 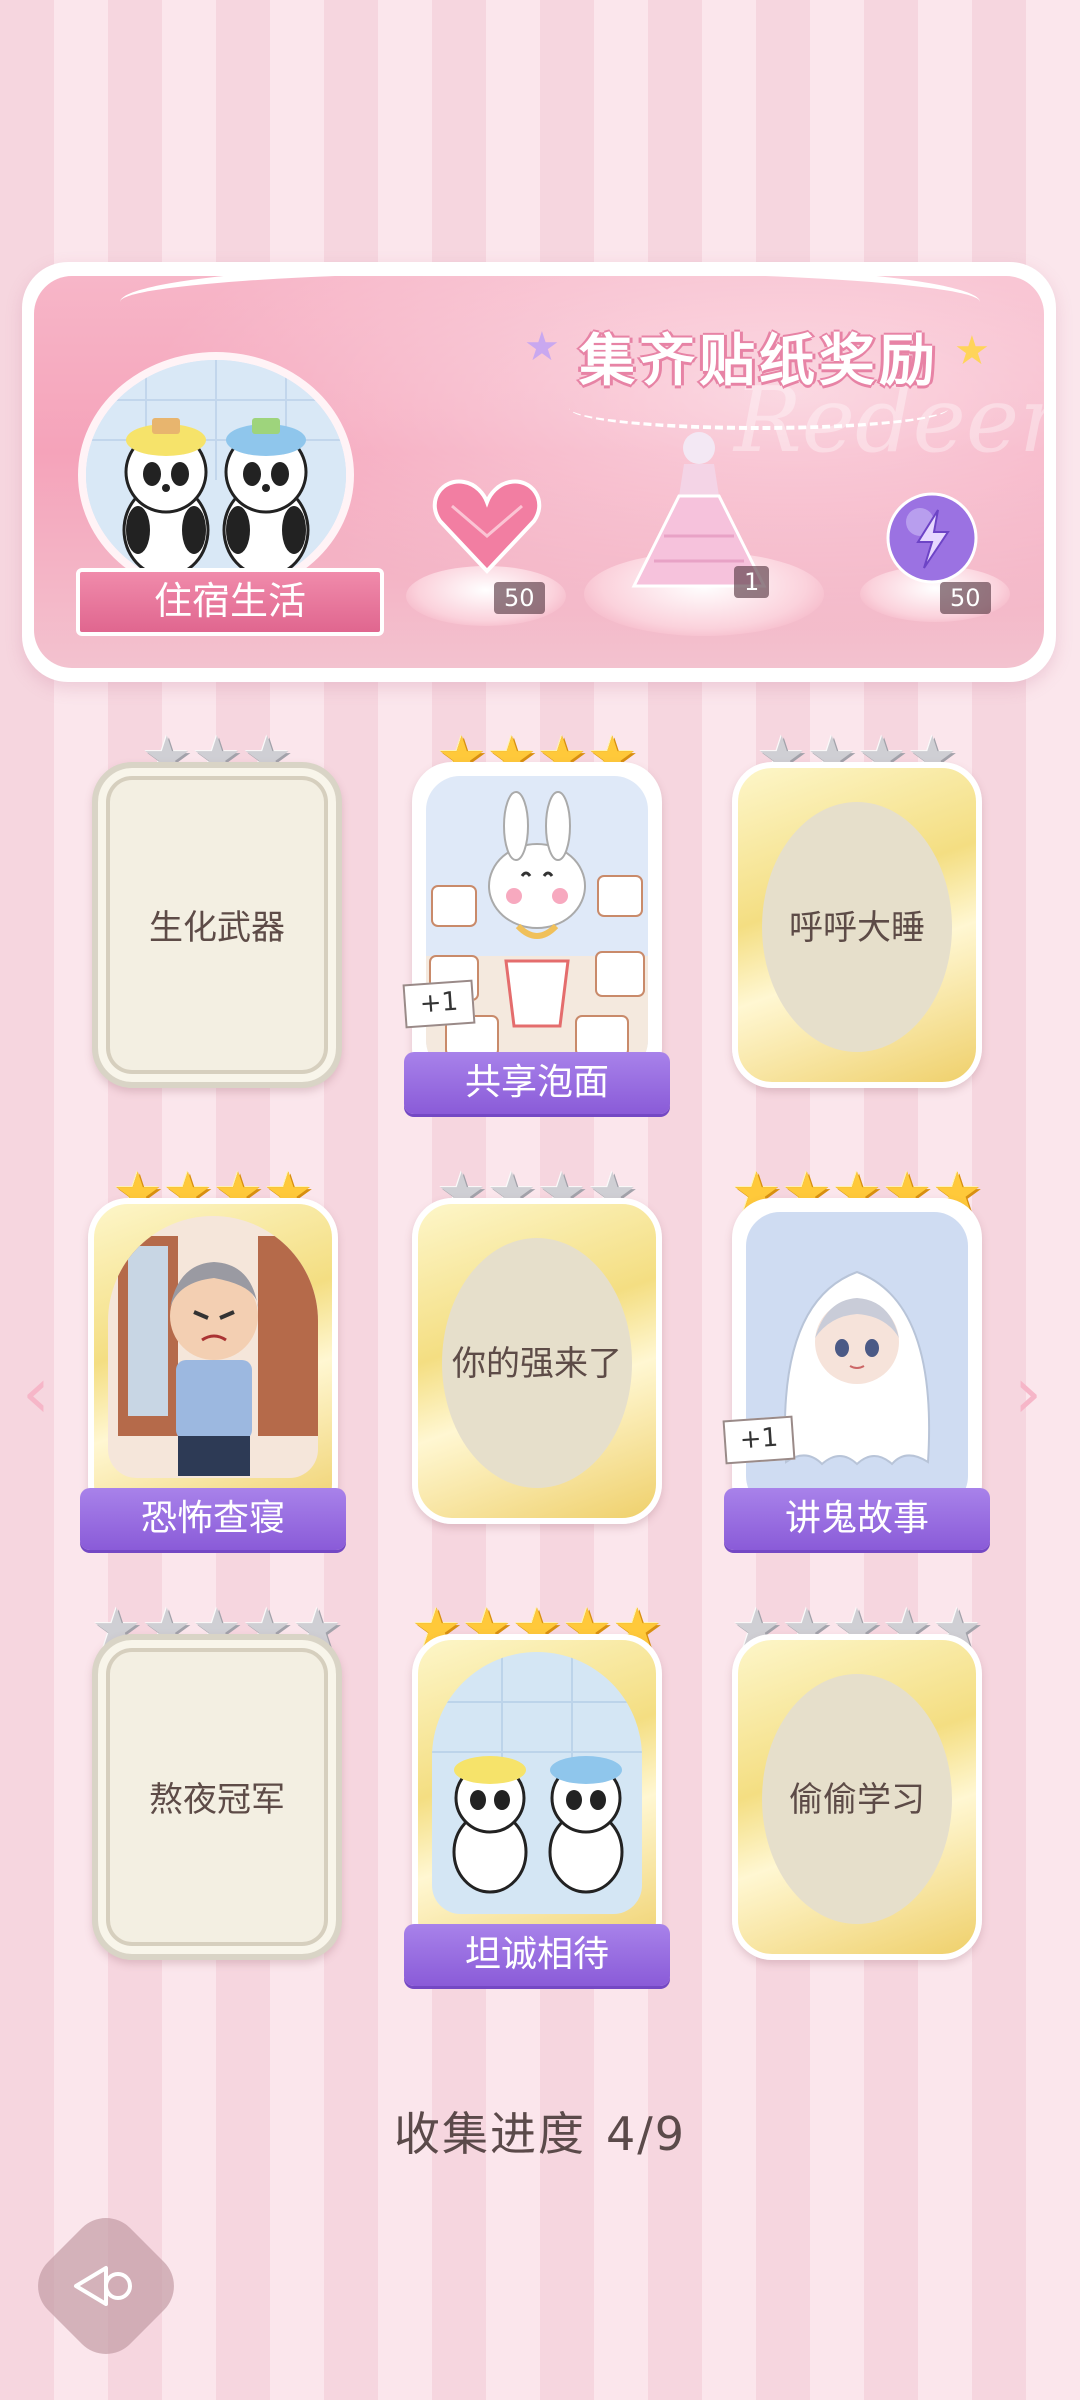 I want to click on sticker-card: ★ ★ ★ ★ ★ 坦诚相待, so click(x=537, y=1794).